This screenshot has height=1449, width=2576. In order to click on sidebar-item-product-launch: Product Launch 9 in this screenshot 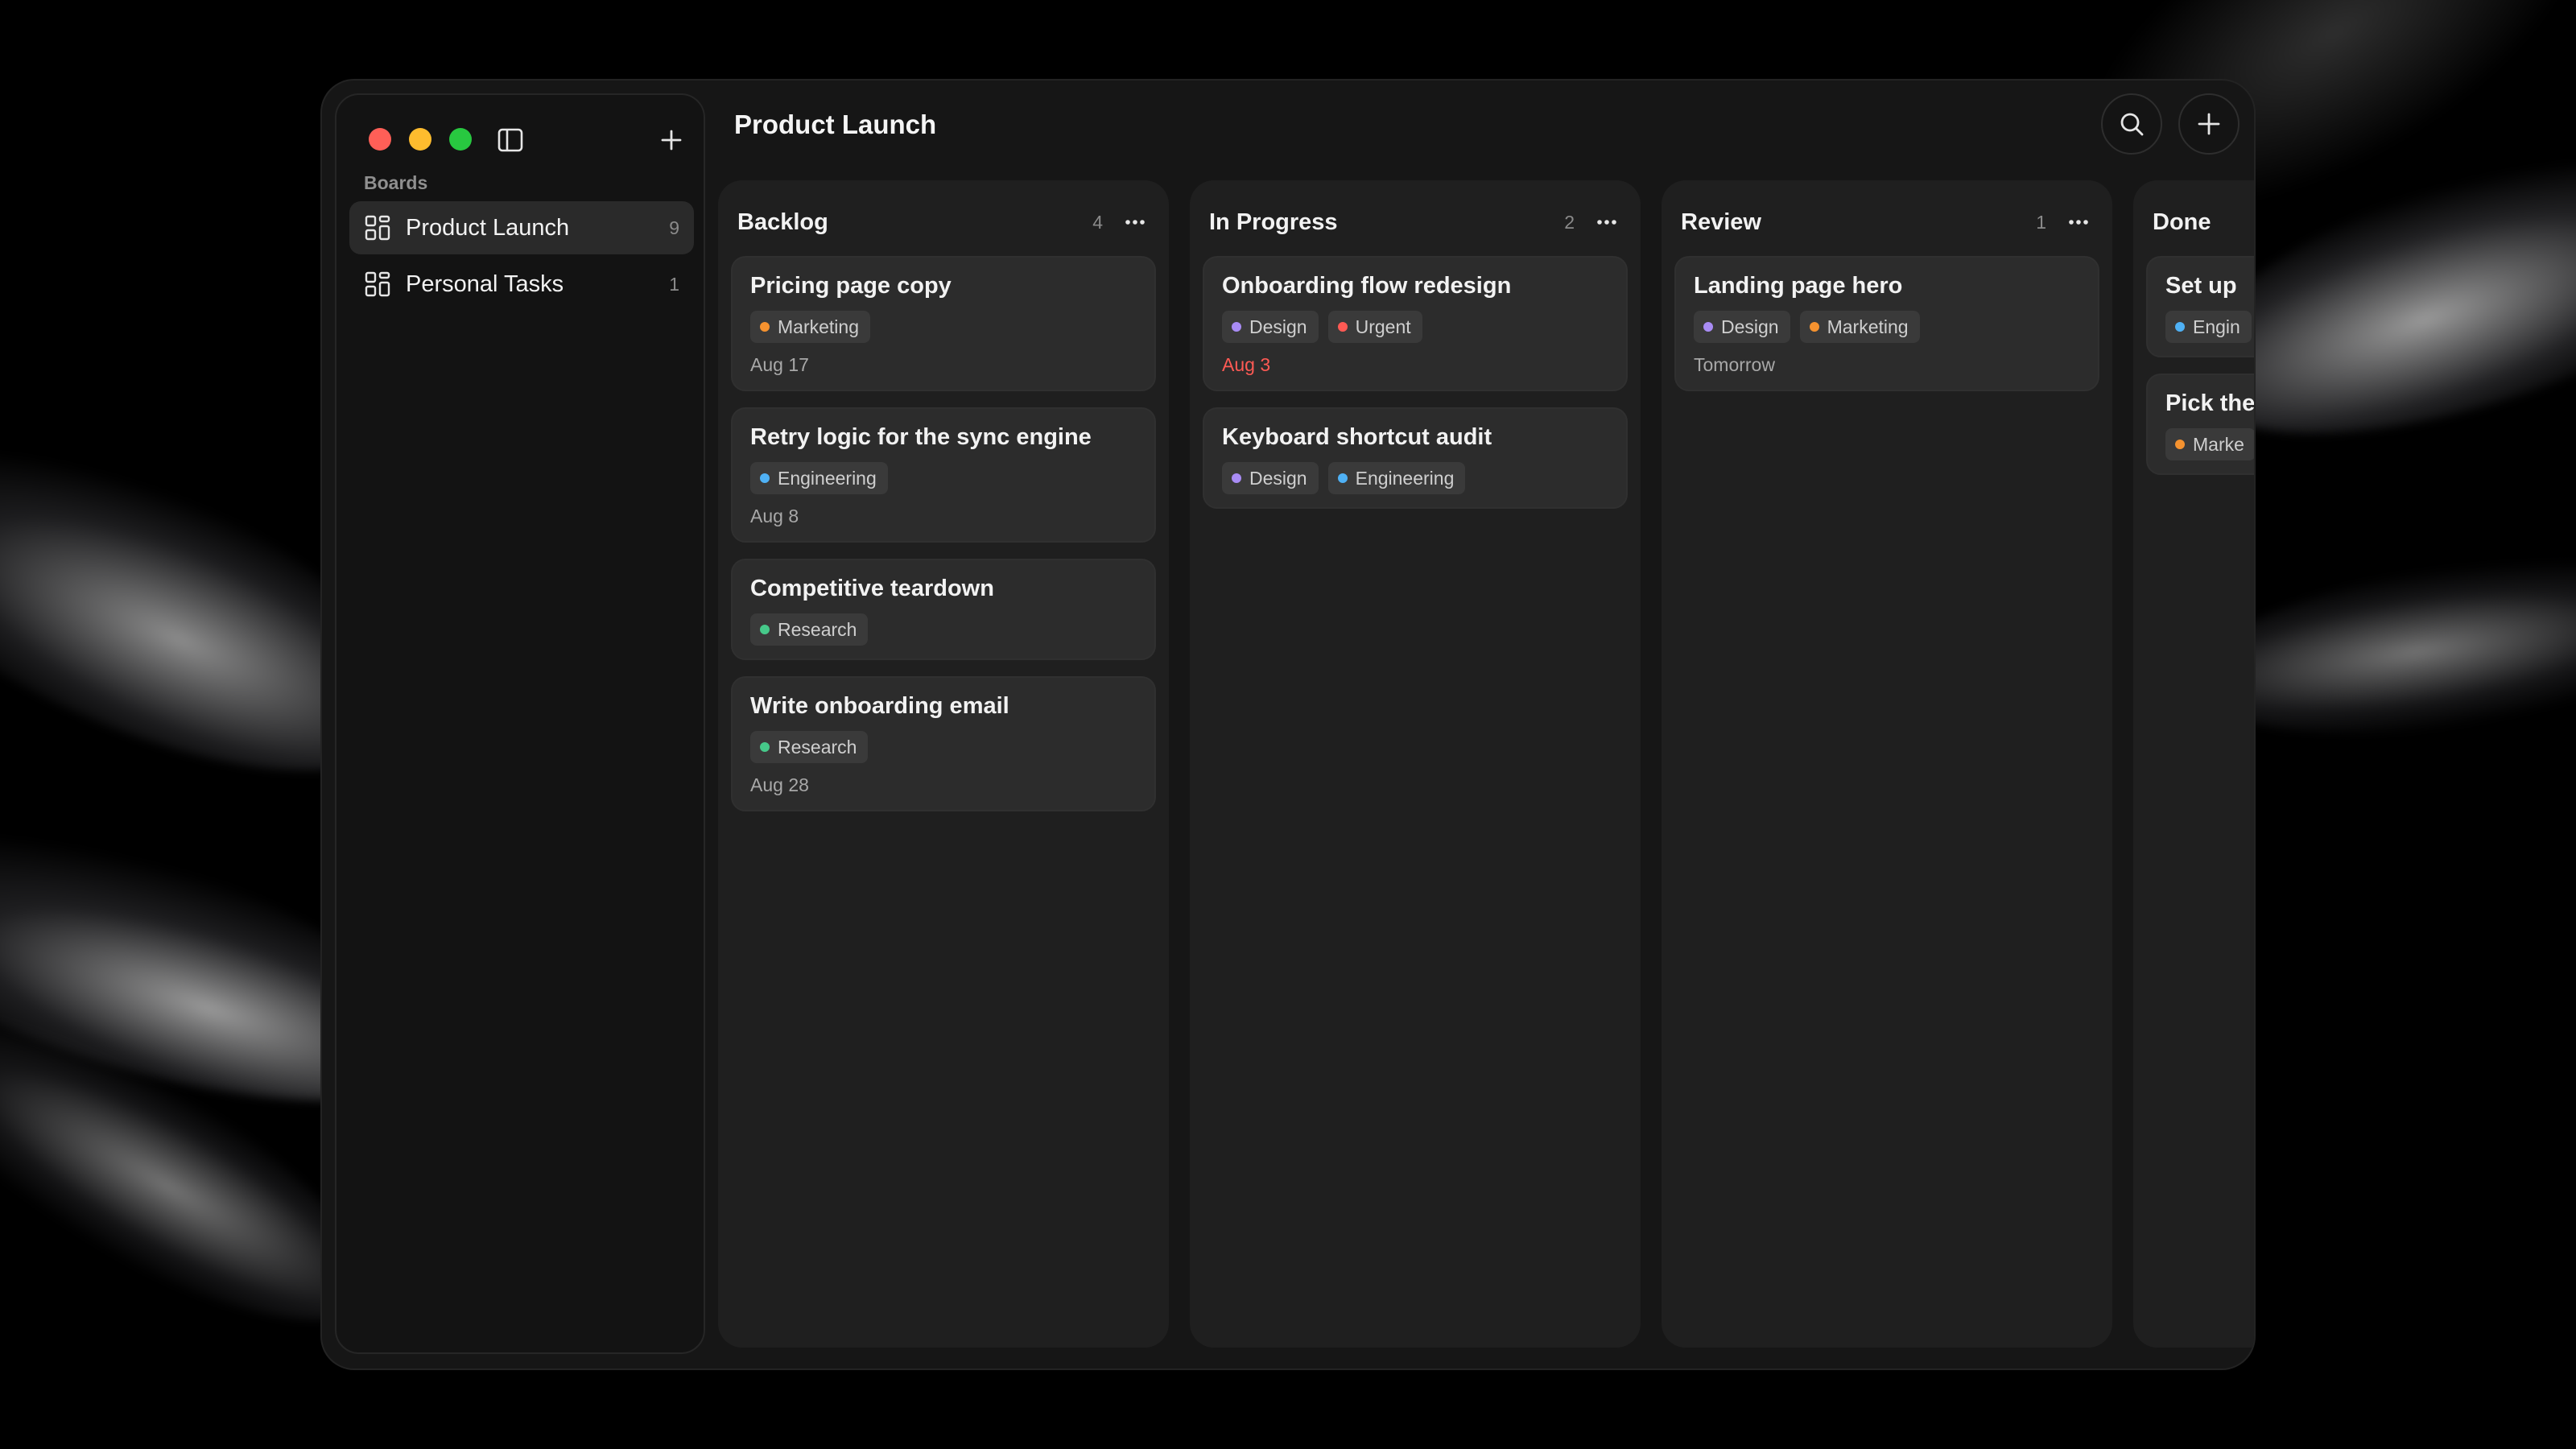, I will do `click(521, 227)`.